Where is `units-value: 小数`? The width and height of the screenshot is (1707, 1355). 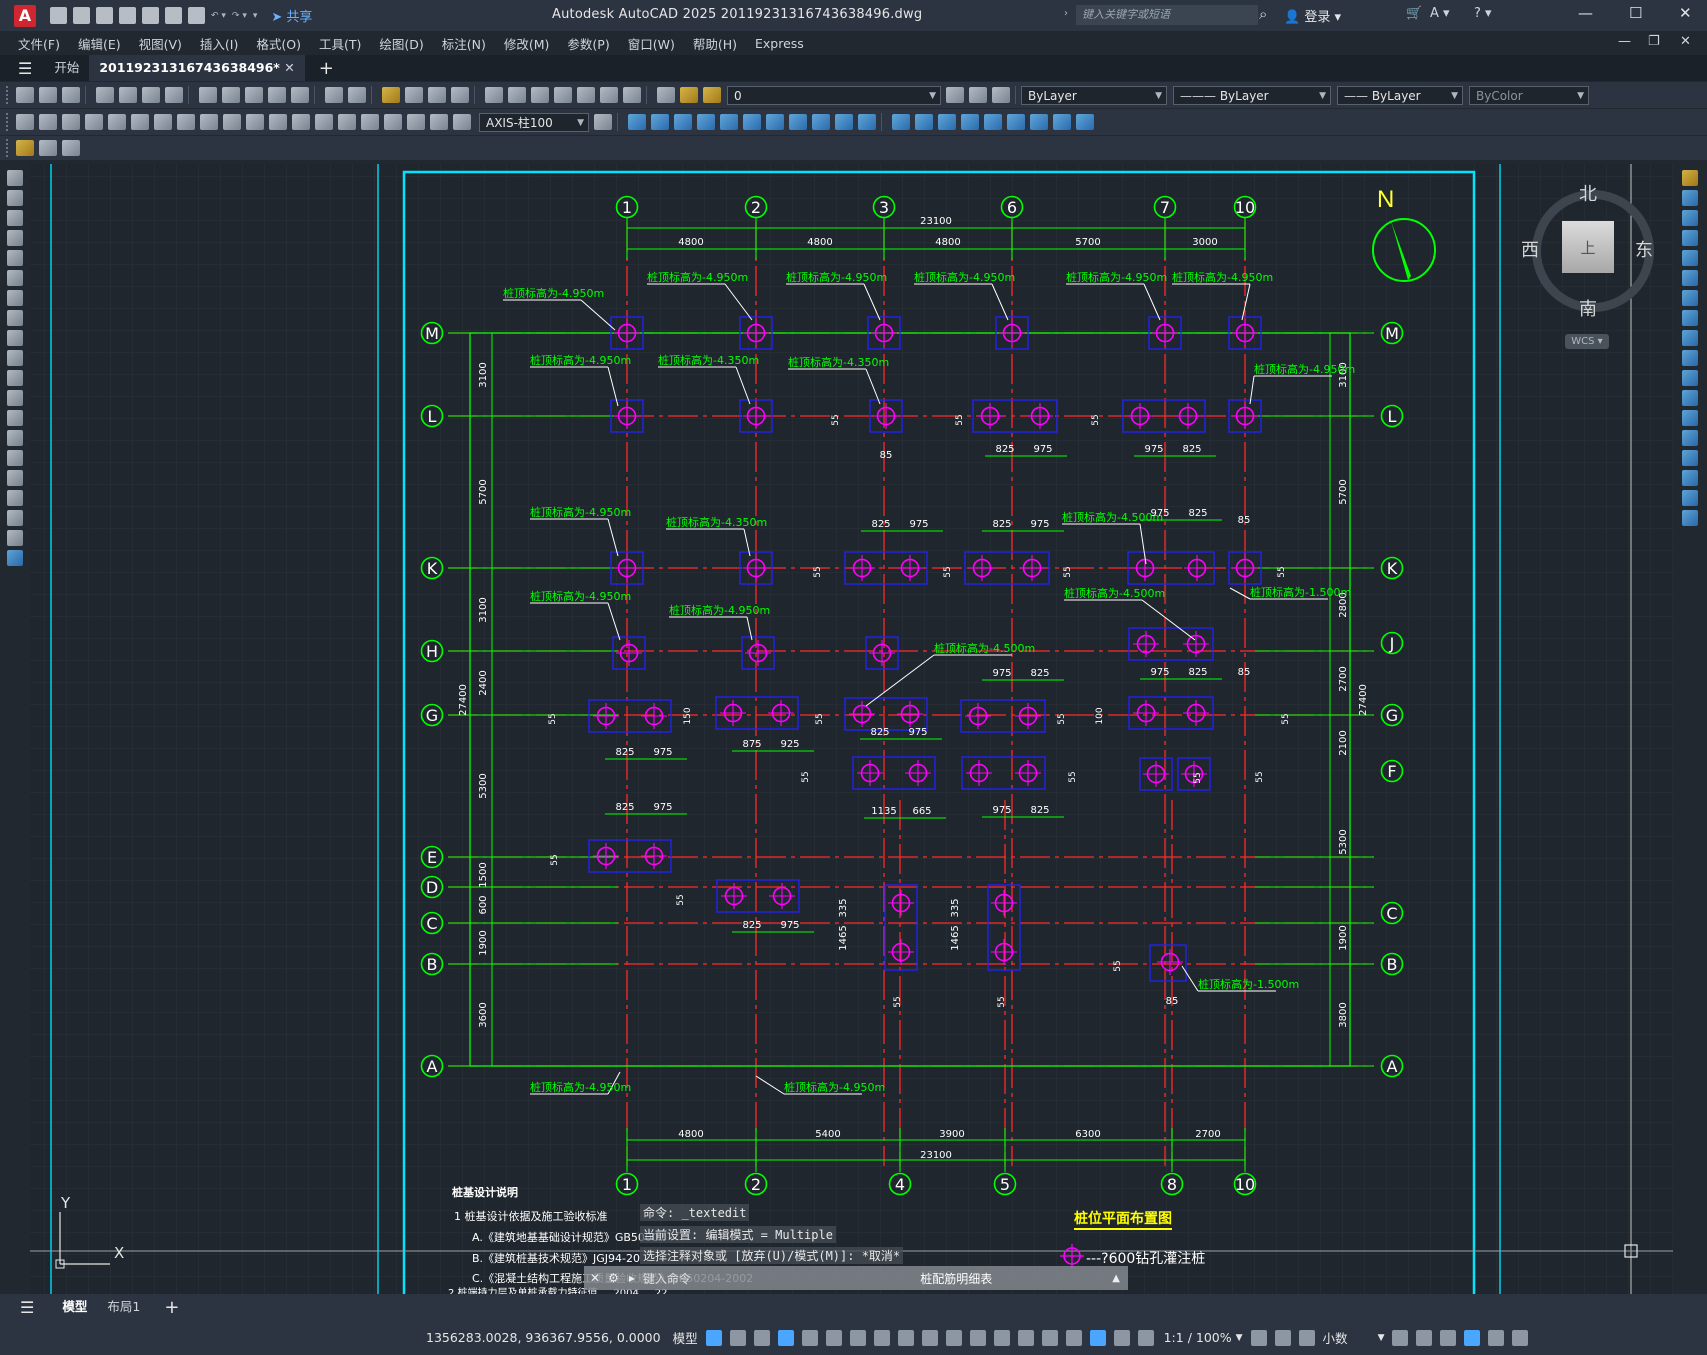
units-value: 小数 is located at coordinates (1335, 1337).